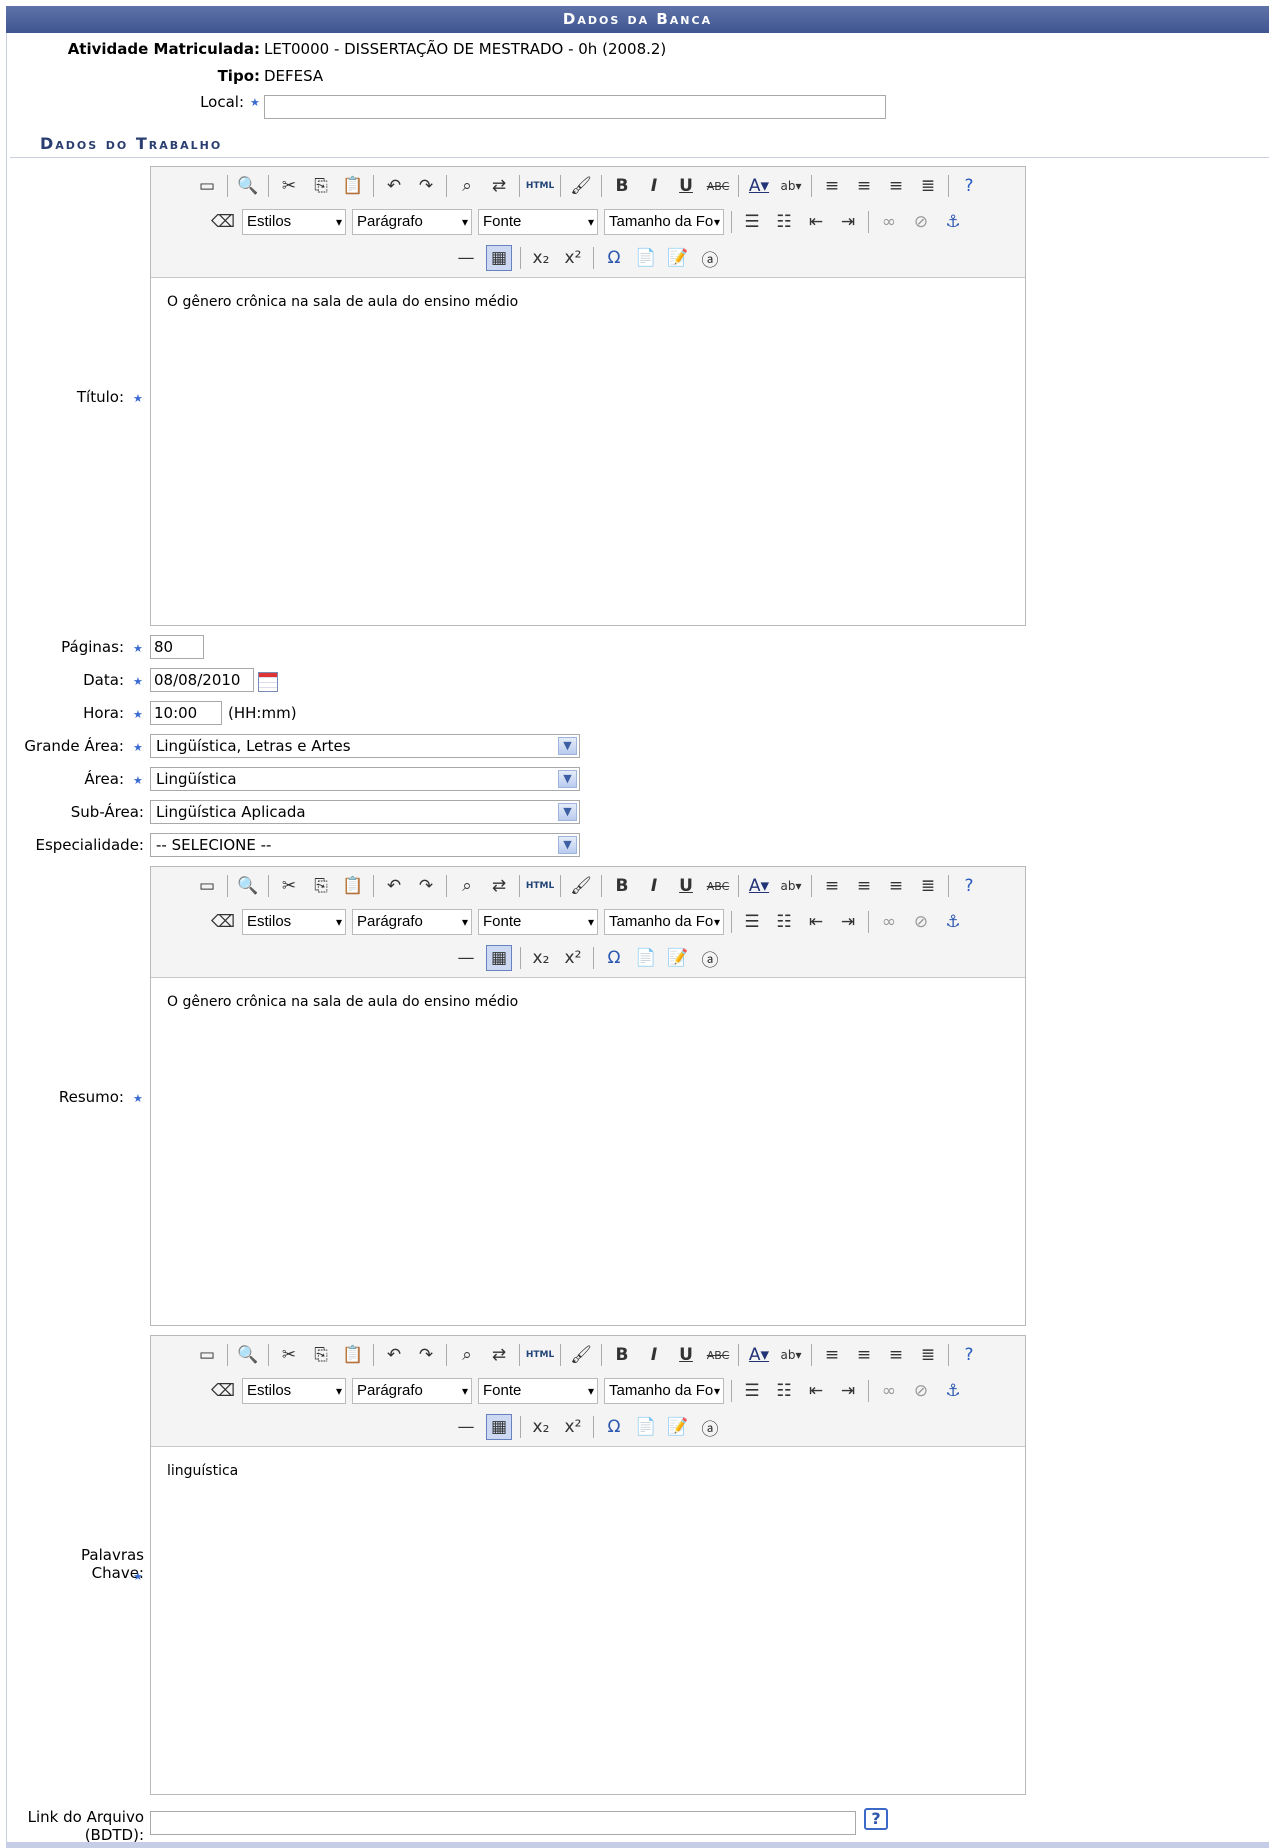  What do you see at coordinates (365, 845) in the screenshot?
I see `especialidade-select: -- SELECIONE -- ▼` at bounding box center [365, 845].